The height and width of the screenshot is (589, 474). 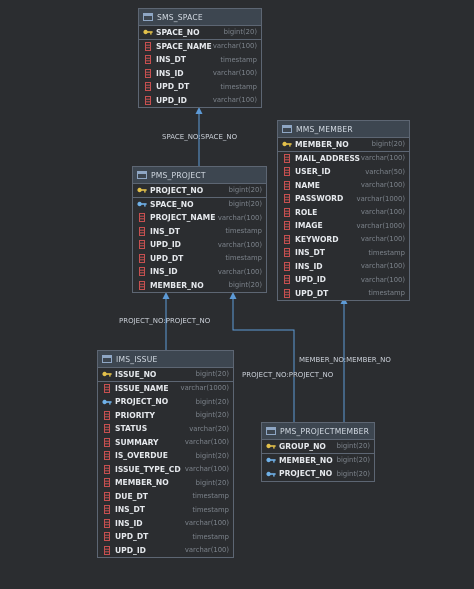 What do you see at coordinates (343, 172) in the screenshot?
I see `column-row: USER_ID varchar(50)` at bounding box center [343, 172].